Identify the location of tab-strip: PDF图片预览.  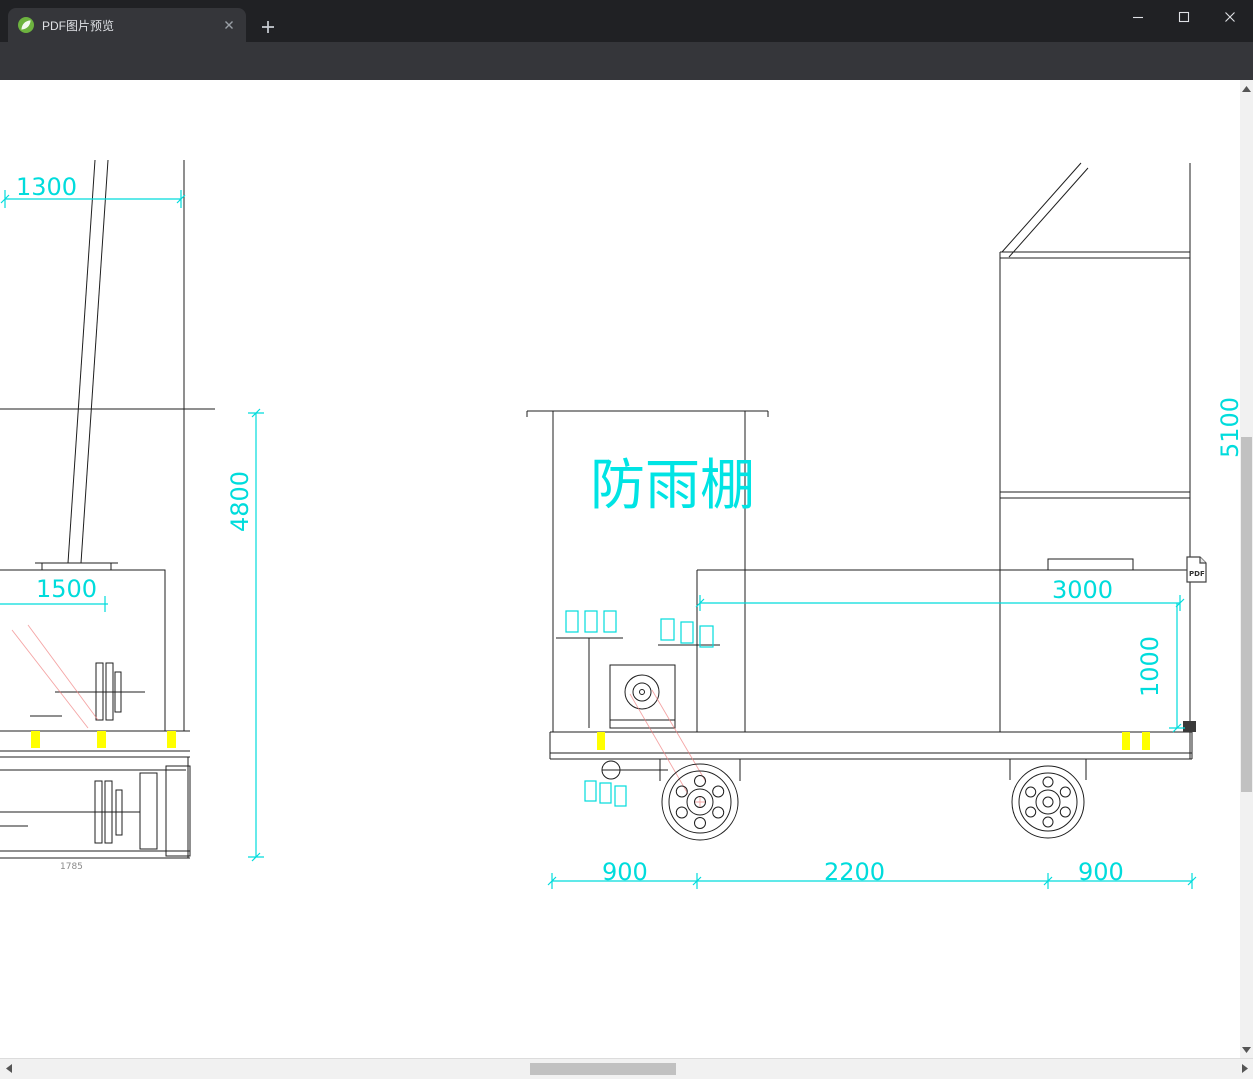
(626, 21).